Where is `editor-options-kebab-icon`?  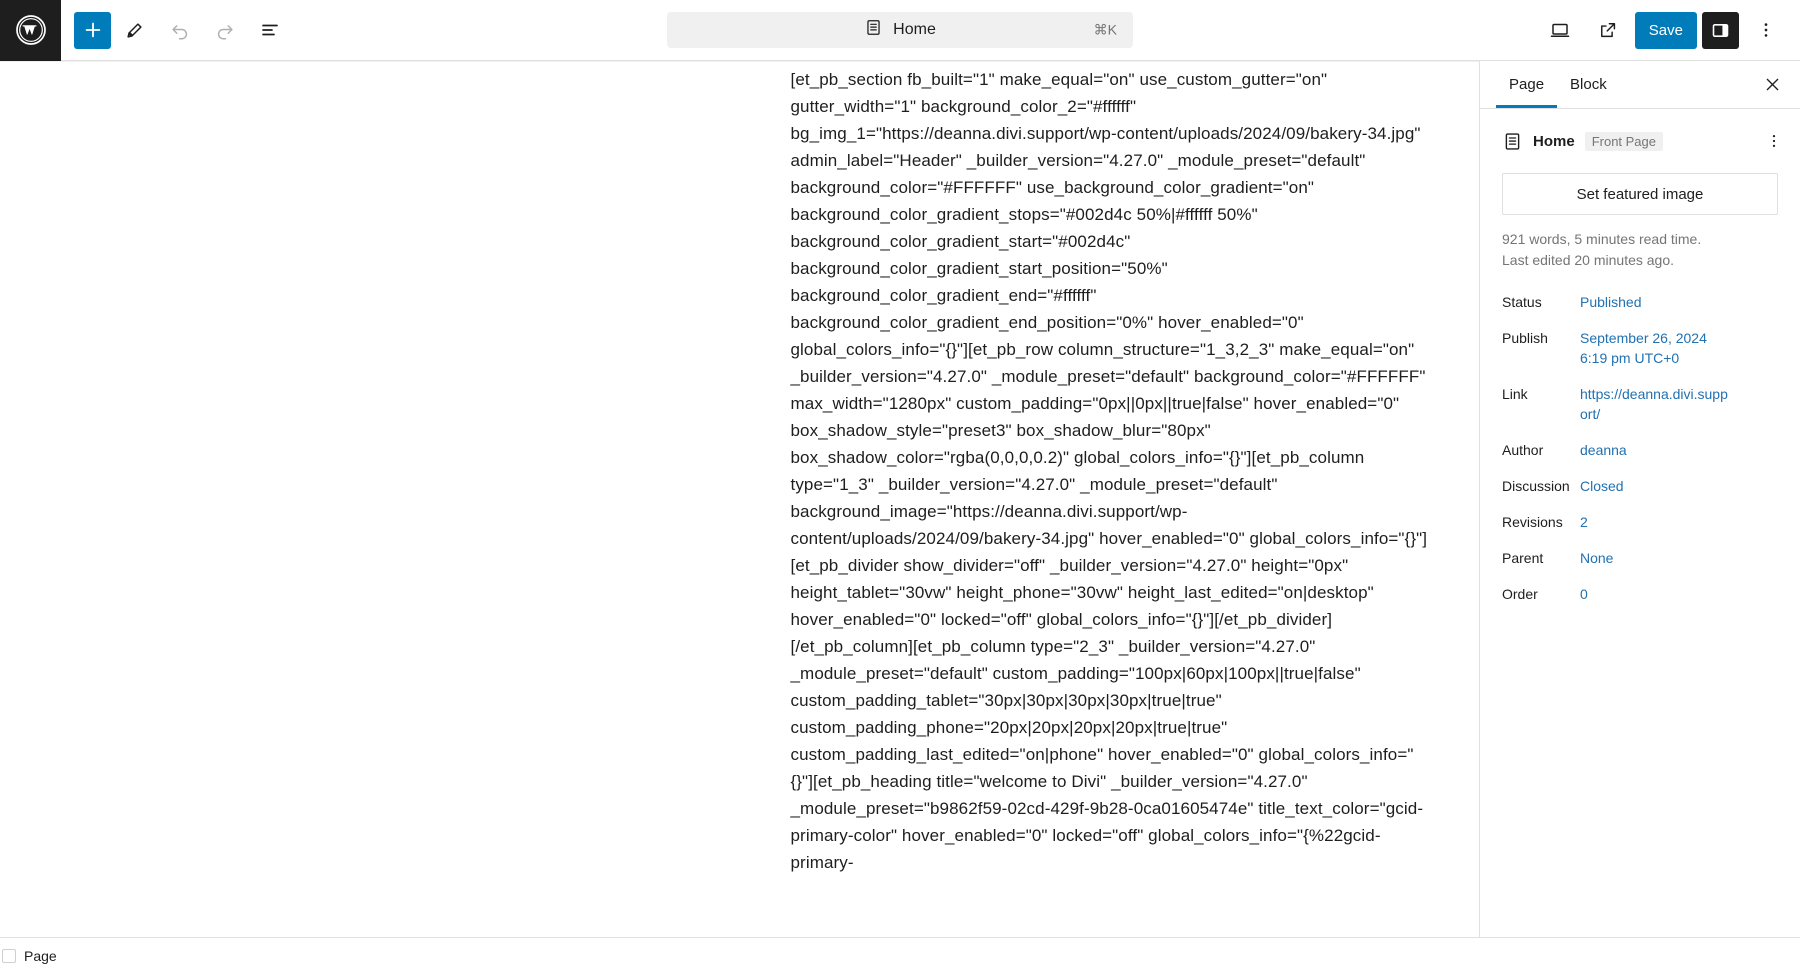 editor-options-kebab-icon is located at coordinates (1765, 30).